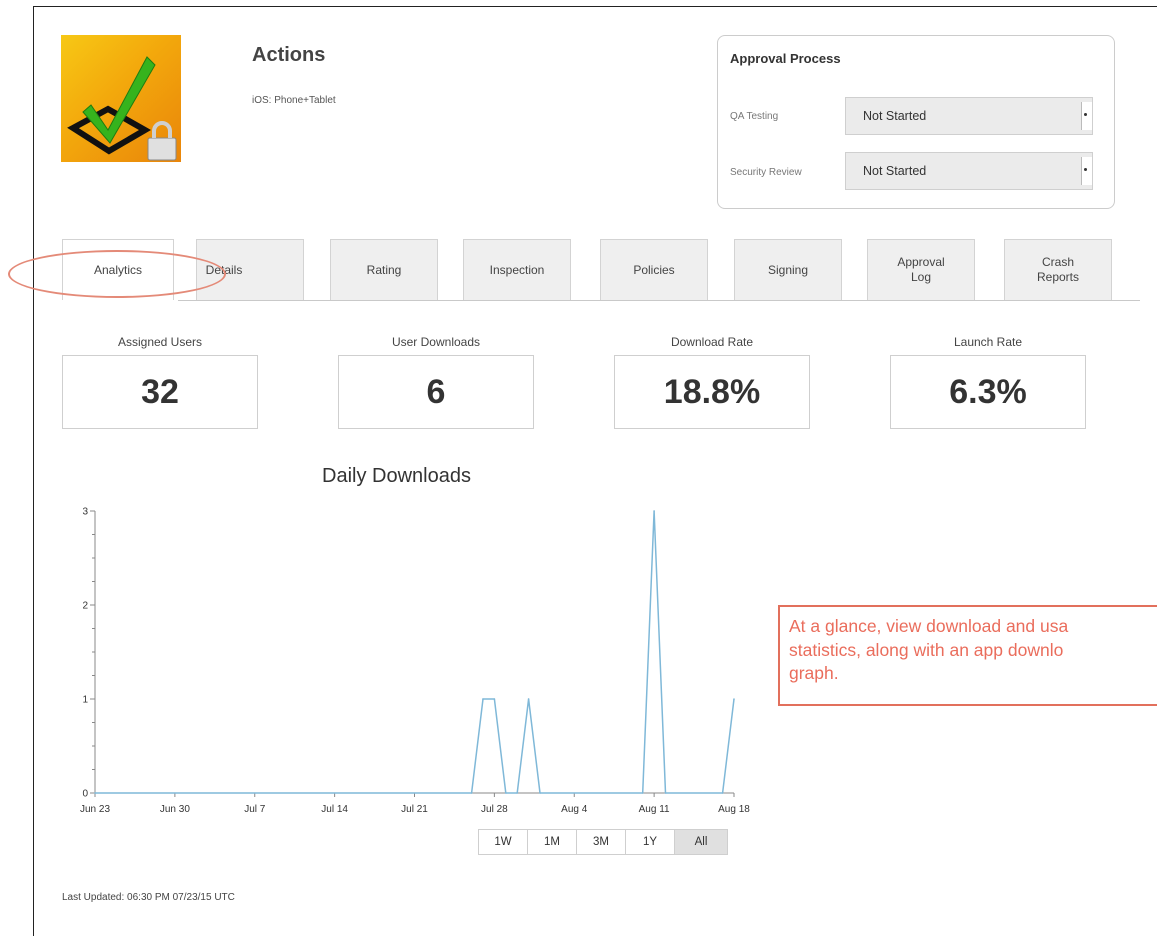 The width and height of the screenshot is (1157, 936). Describe the element at coordinates (85, 512) in the screenshot. I see `y-tick-label: 3` at that location.